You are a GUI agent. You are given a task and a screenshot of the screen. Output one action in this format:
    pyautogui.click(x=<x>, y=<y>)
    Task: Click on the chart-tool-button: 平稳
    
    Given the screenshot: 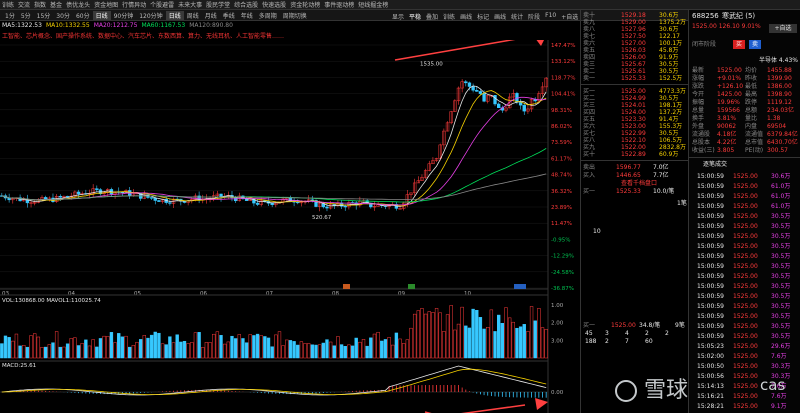 What is the action you would take?
    pyautogui.click(x=415, y=17)
    